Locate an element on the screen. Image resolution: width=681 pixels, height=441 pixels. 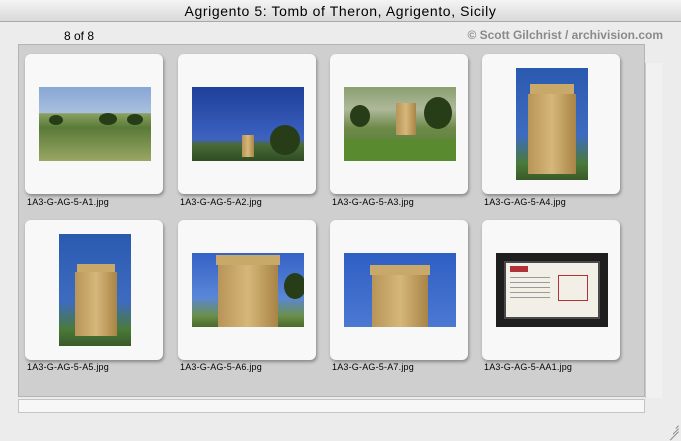
thumbnail-filename: 1A3-G-AG-5-A7.jpg is located at coordinates (373, 367).